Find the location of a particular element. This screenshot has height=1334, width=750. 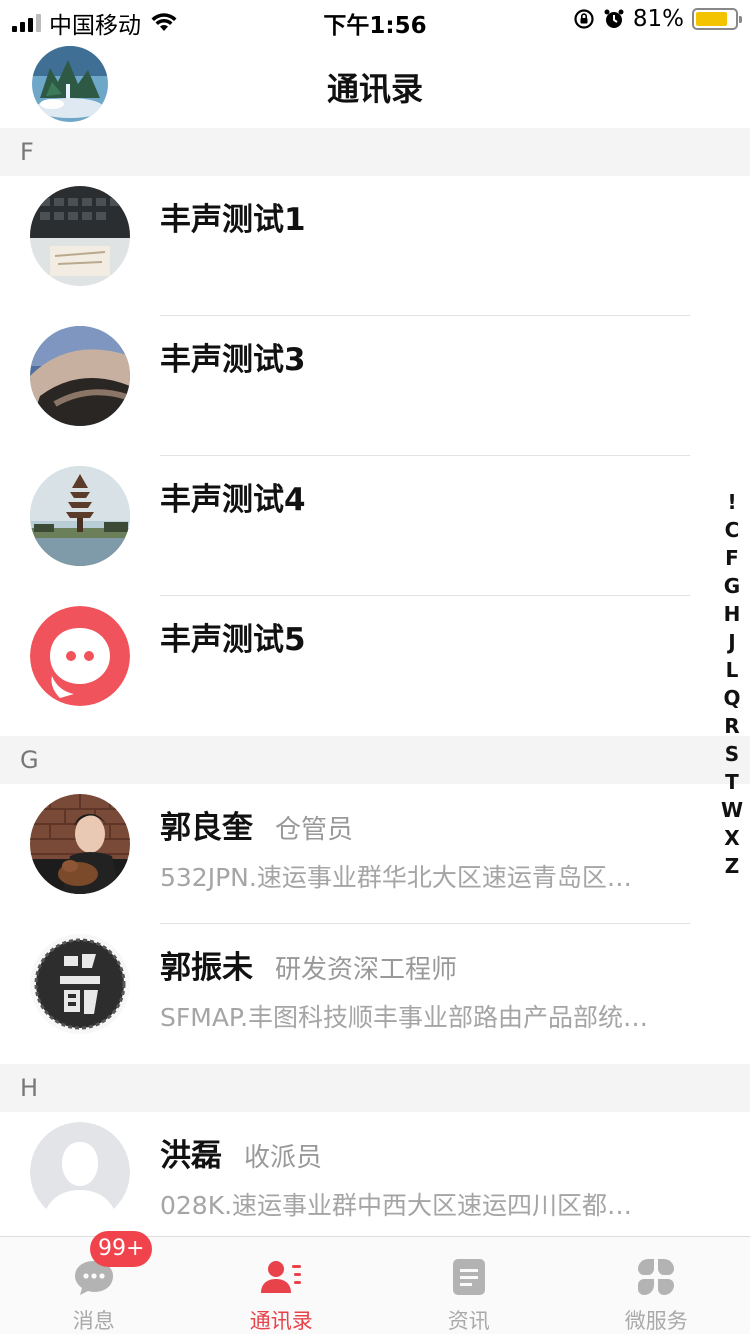

contact-role: 研发资深工程师 is located at coordinates (366, 970).